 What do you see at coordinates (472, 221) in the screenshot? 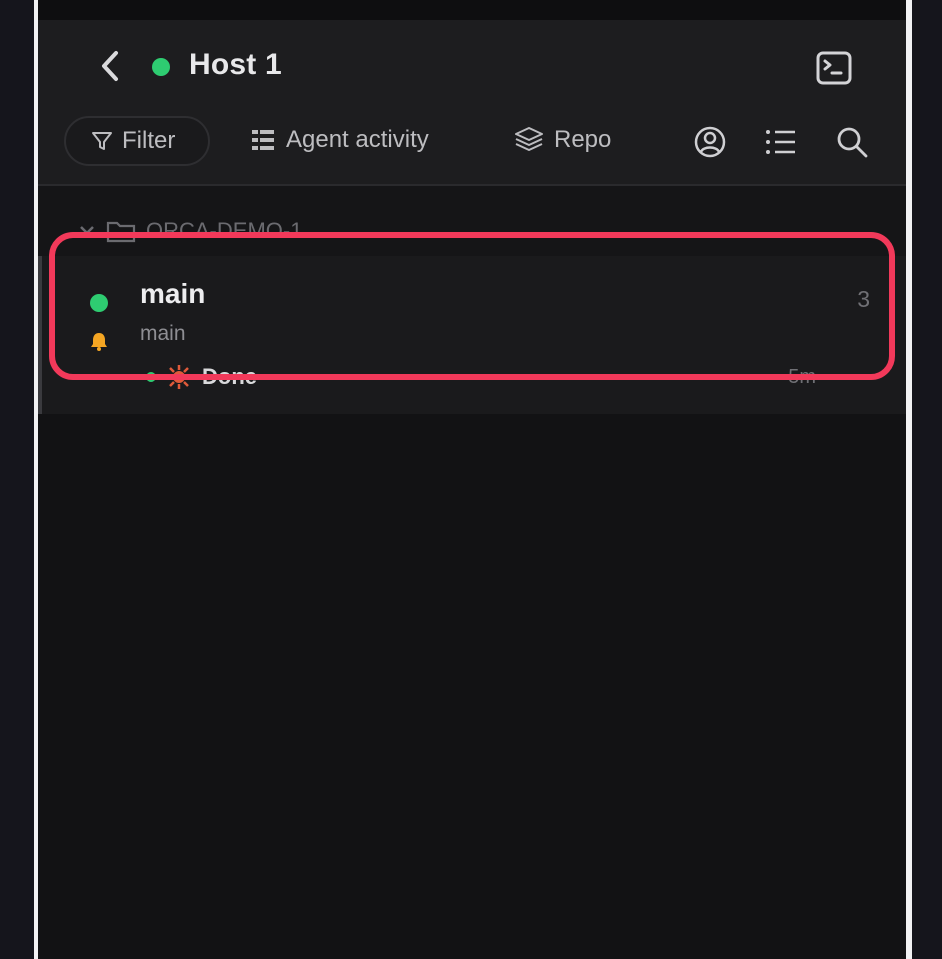
I see `repo-group-header: ORCA-DEMO-1` at bounding box center [472, 221].